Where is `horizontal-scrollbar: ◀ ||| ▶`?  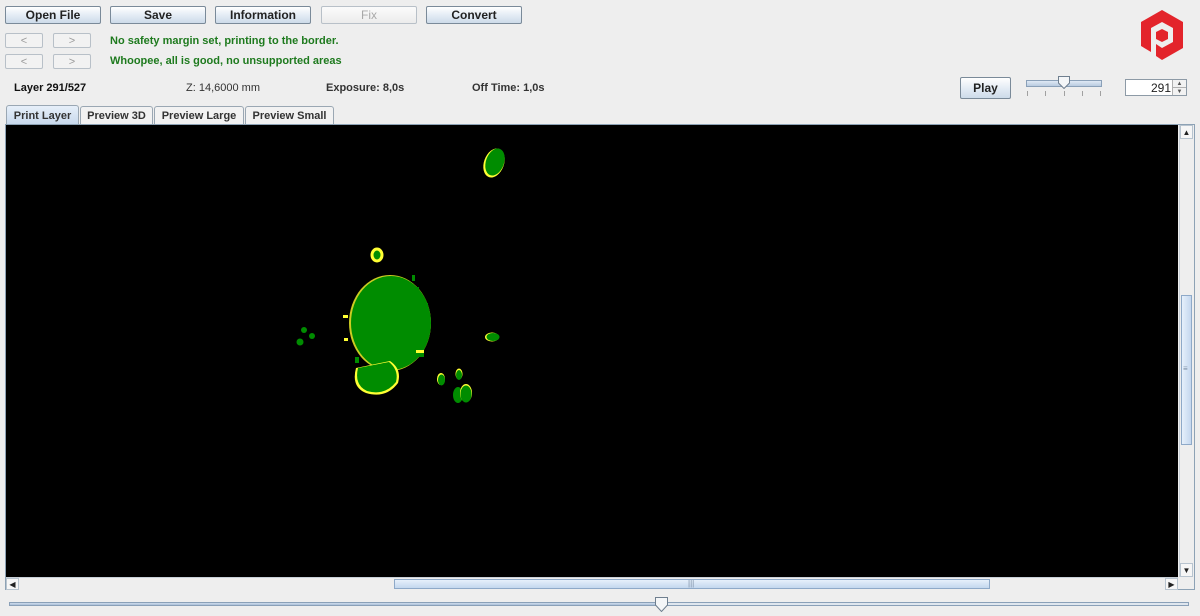
horizontal-scrollbar: ◀ ||| ▶ is located at coordinates (592, 583).